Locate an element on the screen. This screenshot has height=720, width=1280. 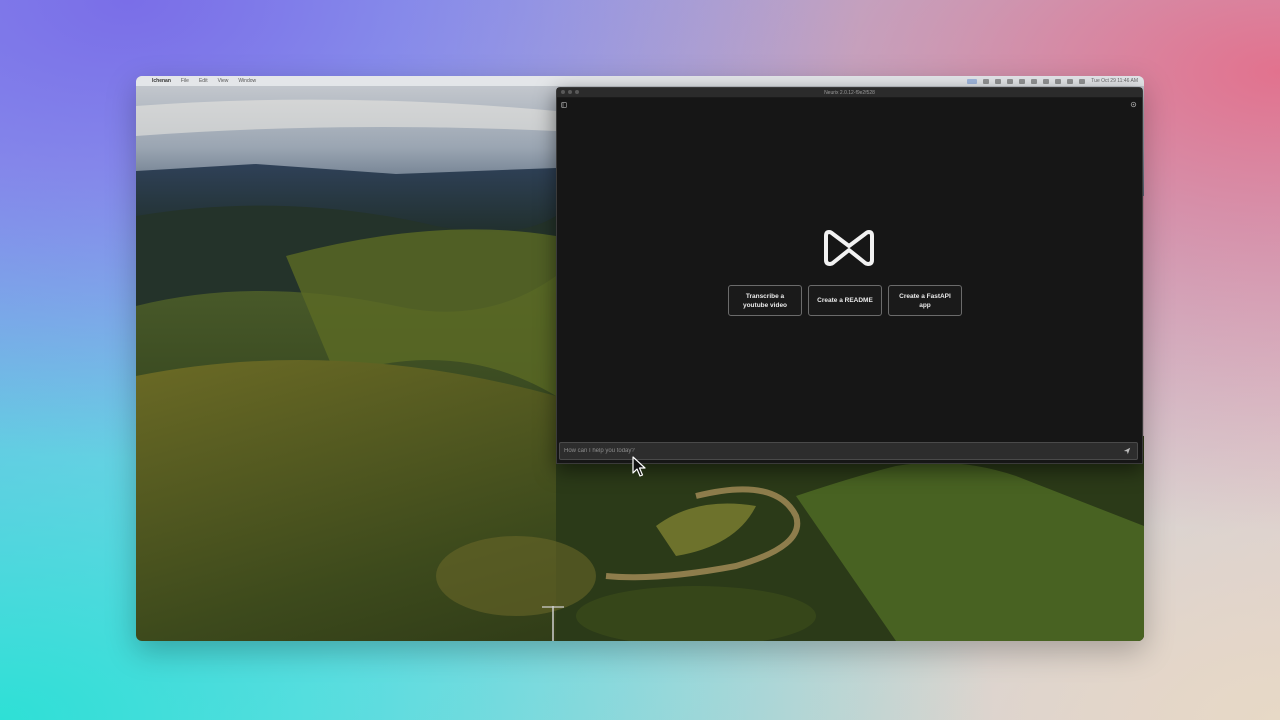
sidebar-toggle-button is located at coordinates (564, 105).